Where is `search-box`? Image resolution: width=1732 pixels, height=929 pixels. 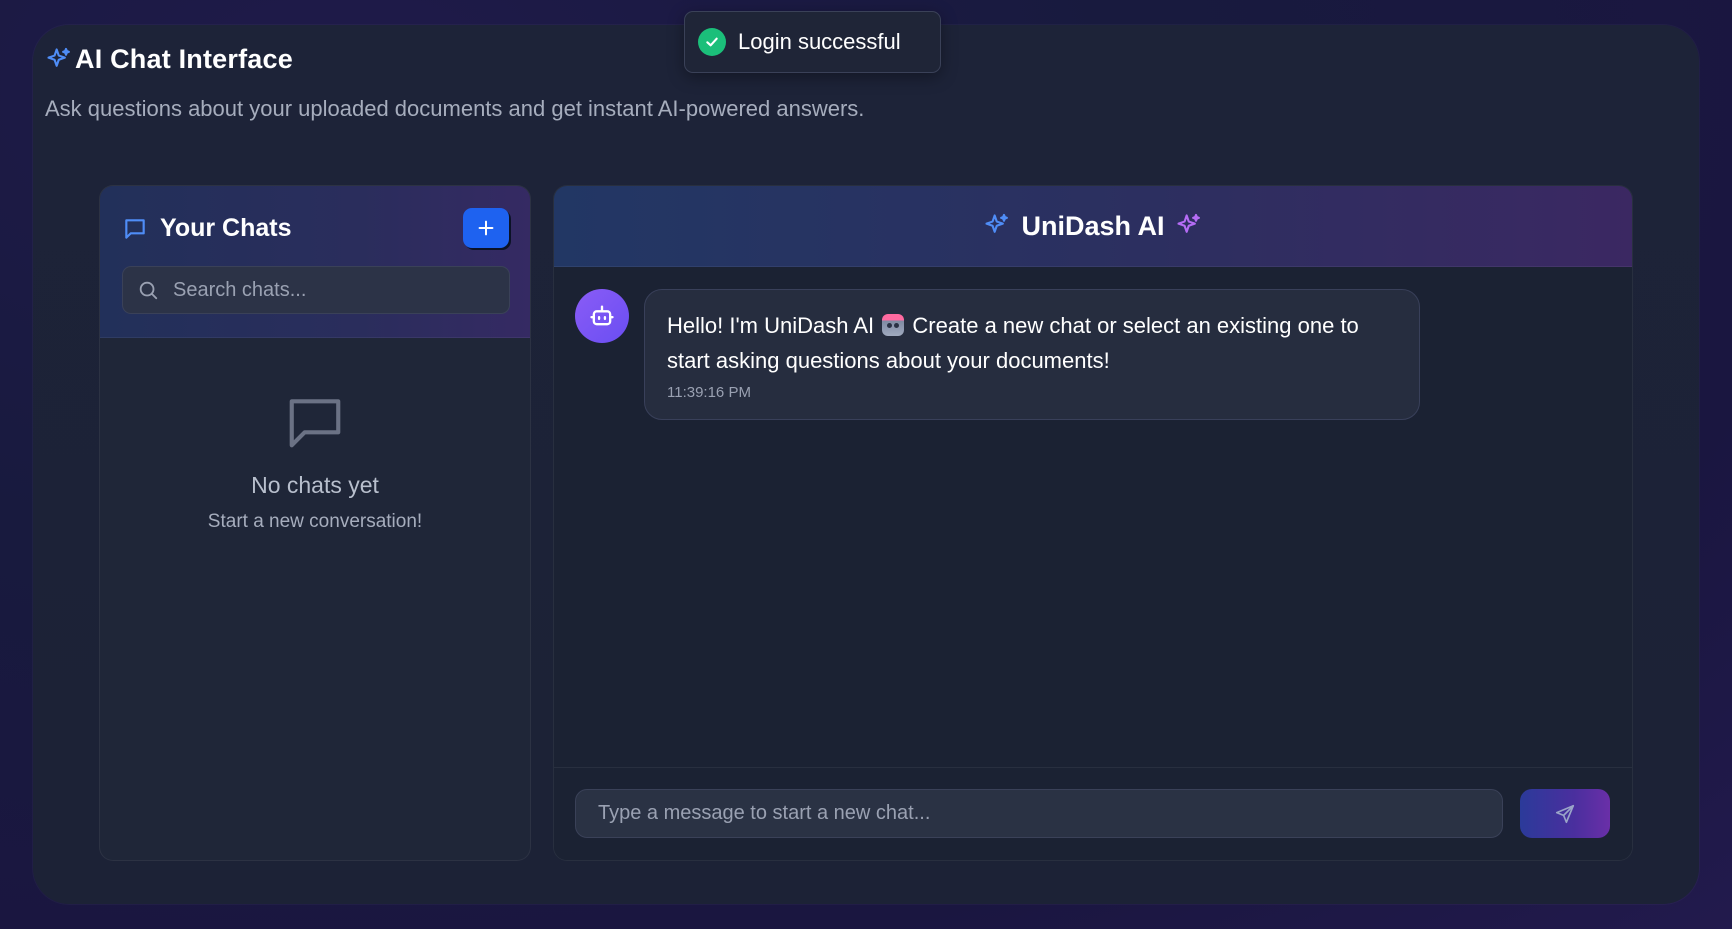
search-box is located at coordinates (316, 290).